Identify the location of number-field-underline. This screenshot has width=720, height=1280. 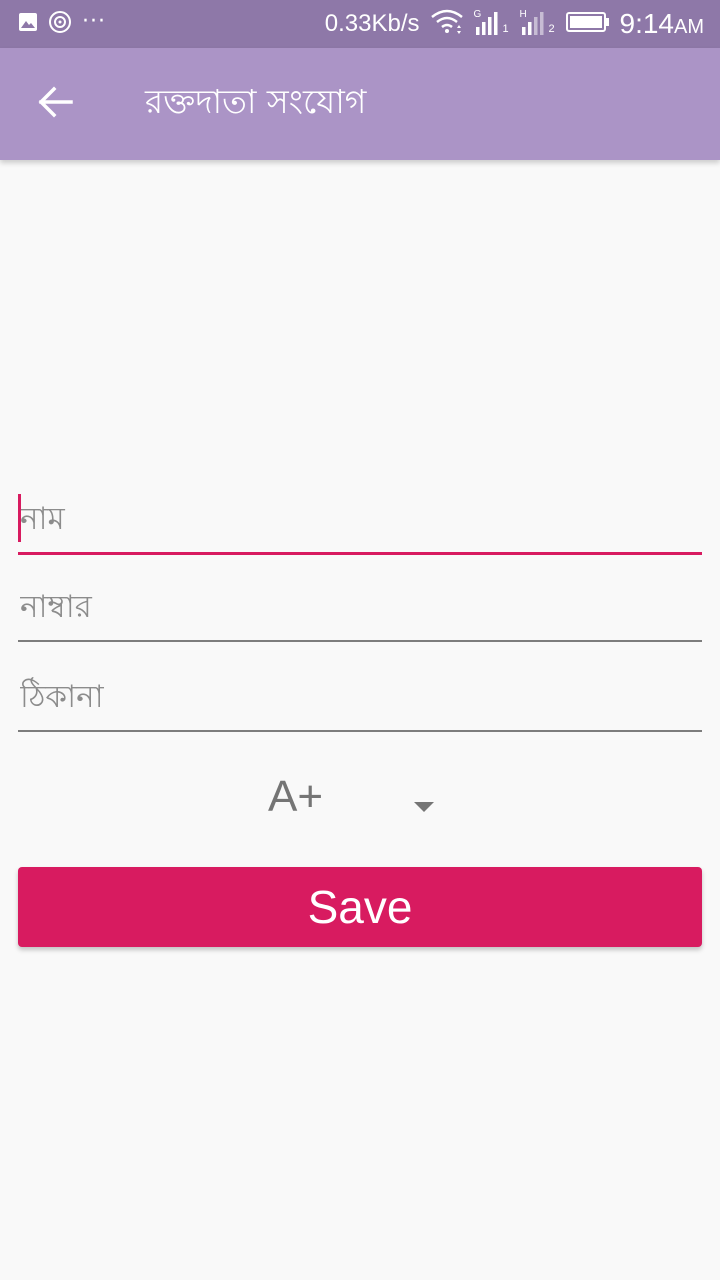
(360, 641).